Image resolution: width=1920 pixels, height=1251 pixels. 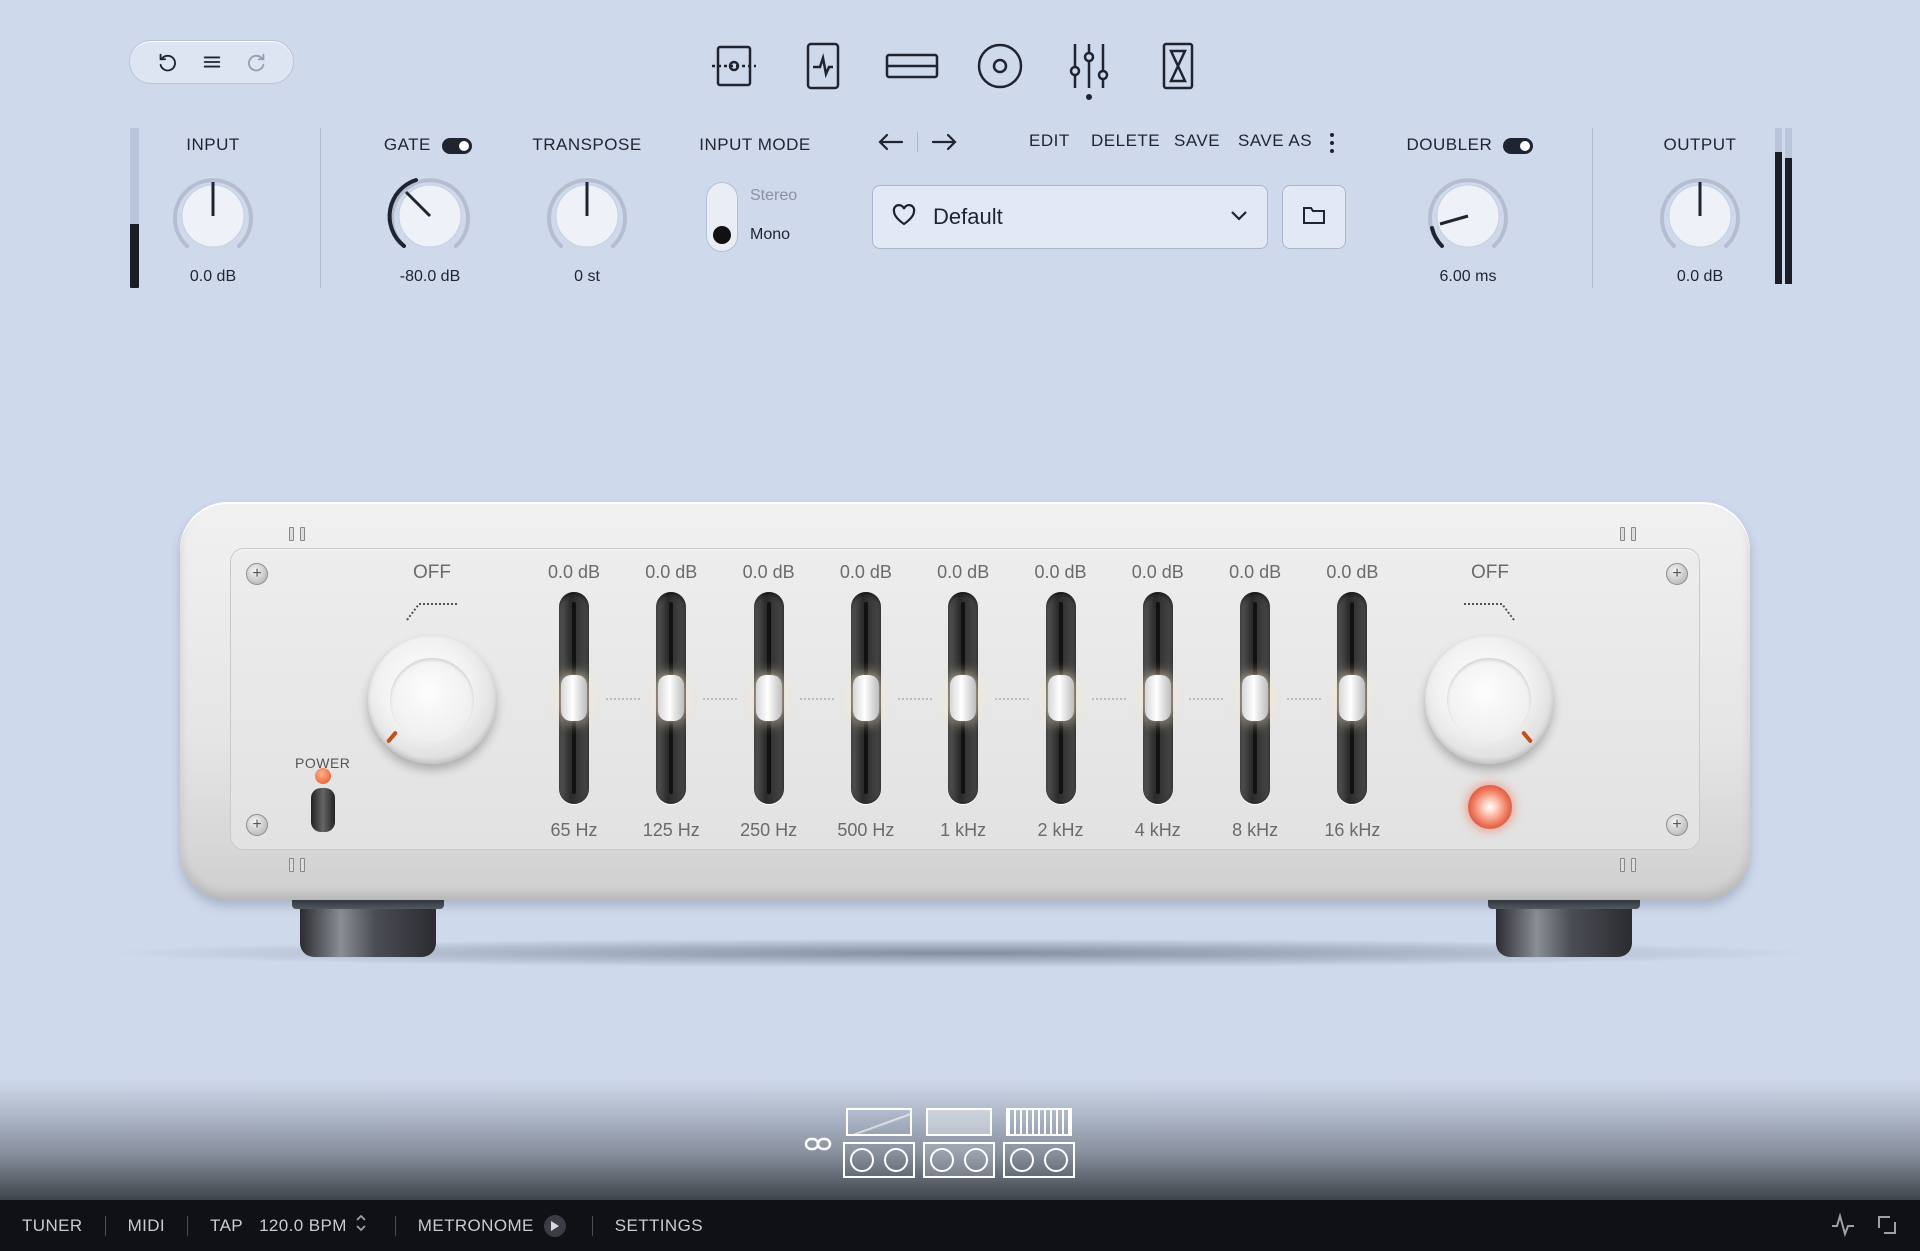 What do you see at coordinates (1490, 572) in the screenshot?
I see `high-cut-label: OFF` at bounding box center [1490, 572].